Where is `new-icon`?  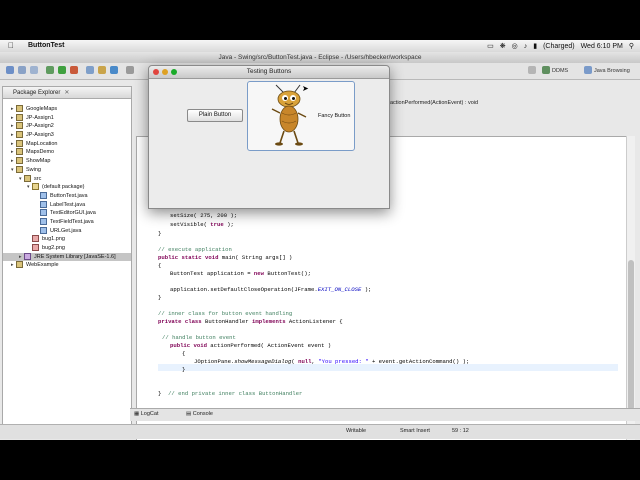
new-icon is located at coordinates (10, 70).